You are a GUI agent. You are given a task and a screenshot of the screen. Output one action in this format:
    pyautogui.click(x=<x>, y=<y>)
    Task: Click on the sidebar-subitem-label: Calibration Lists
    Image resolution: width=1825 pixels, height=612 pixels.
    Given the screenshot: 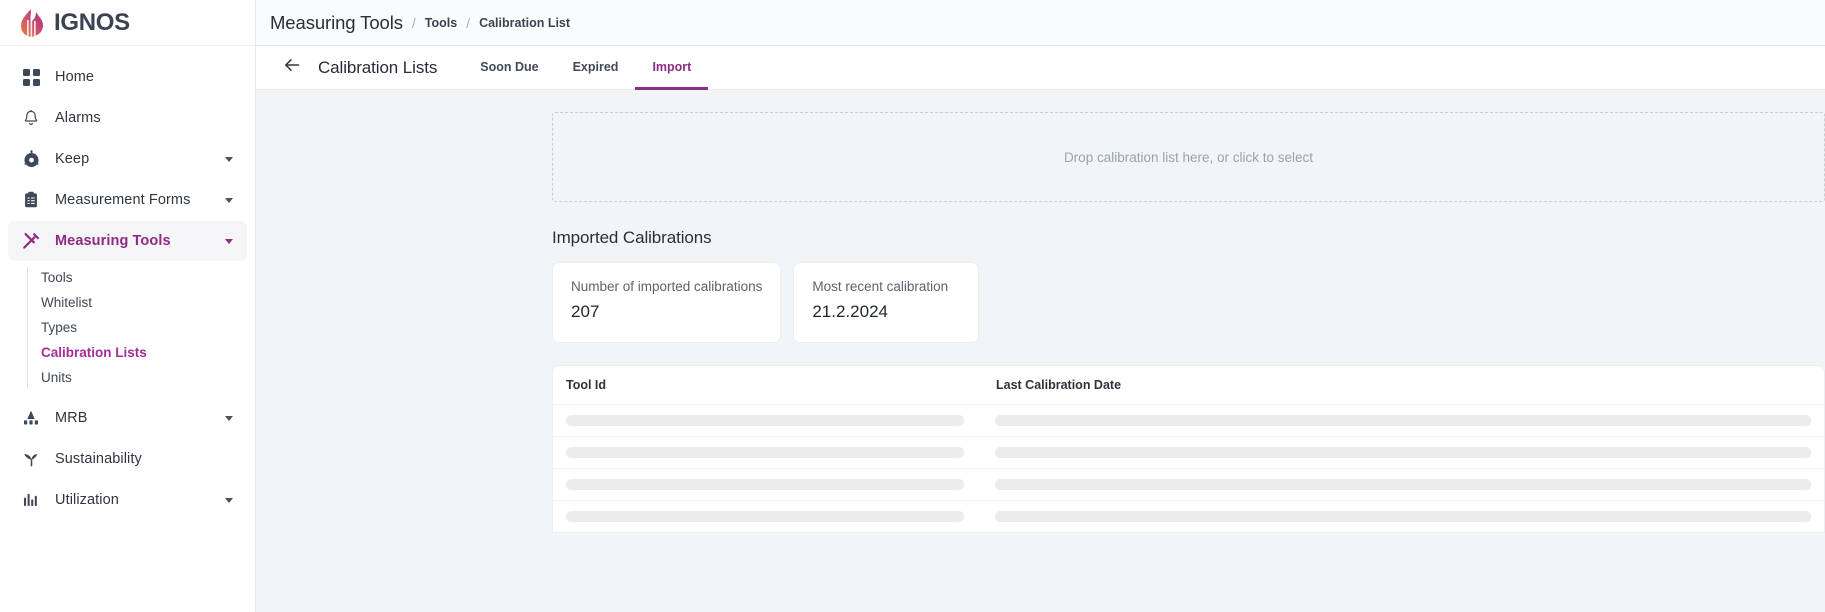 What is the action you would take?
    pyautogui.click(x=94, y=352)
    